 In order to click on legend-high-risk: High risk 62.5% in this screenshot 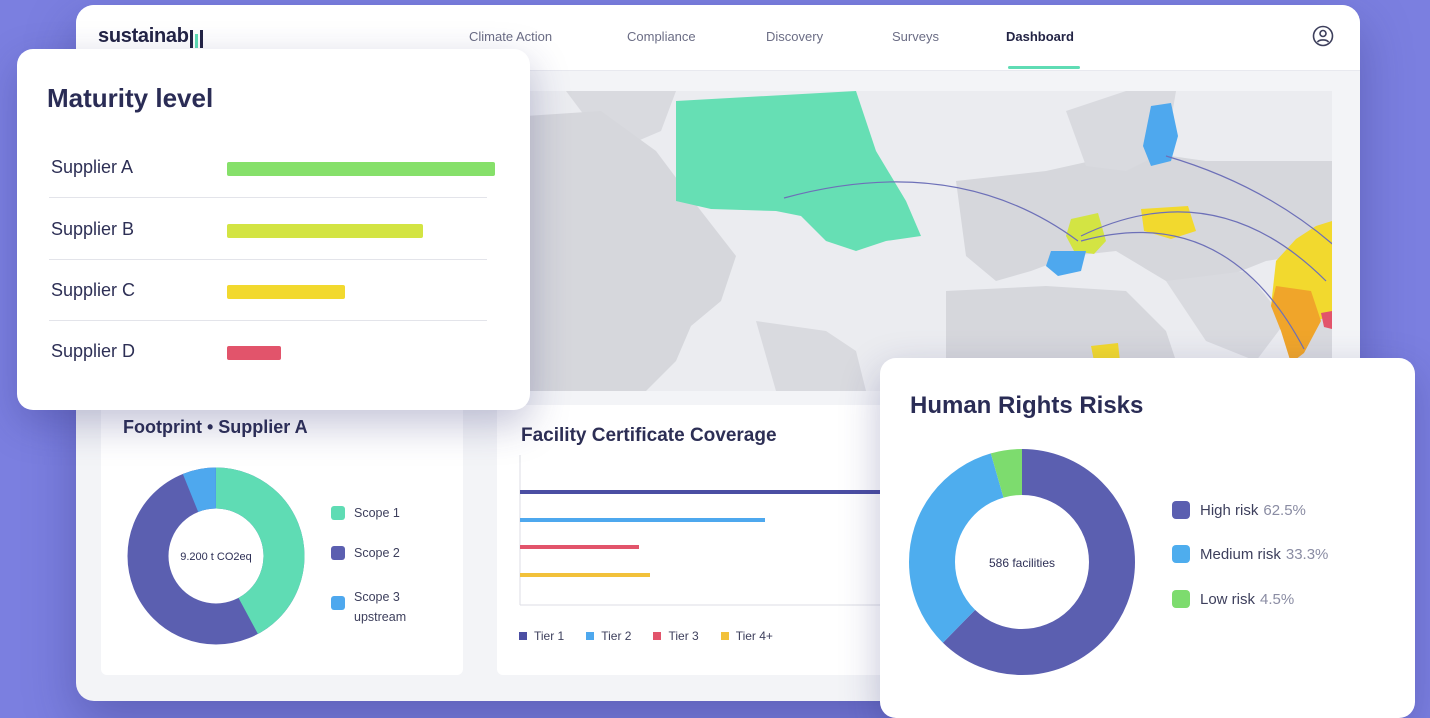, I will do `click(1239, 510)`.